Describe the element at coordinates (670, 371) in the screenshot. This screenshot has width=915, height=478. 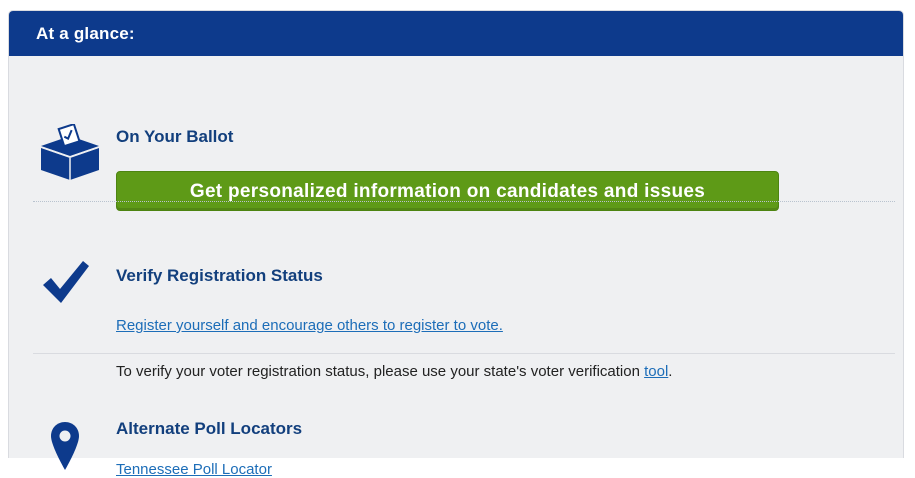
I see `verify-text-end: .` at that location.